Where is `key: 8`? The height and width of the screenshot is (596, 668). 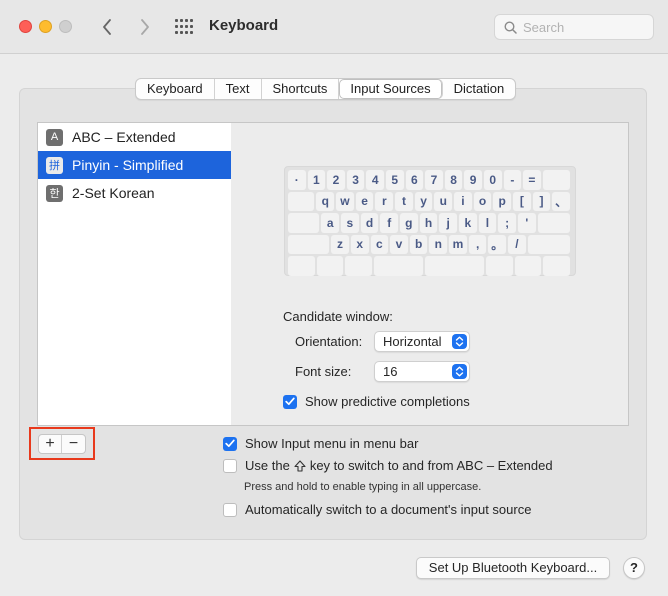
key: 8 is located at coordinates (453, 180).